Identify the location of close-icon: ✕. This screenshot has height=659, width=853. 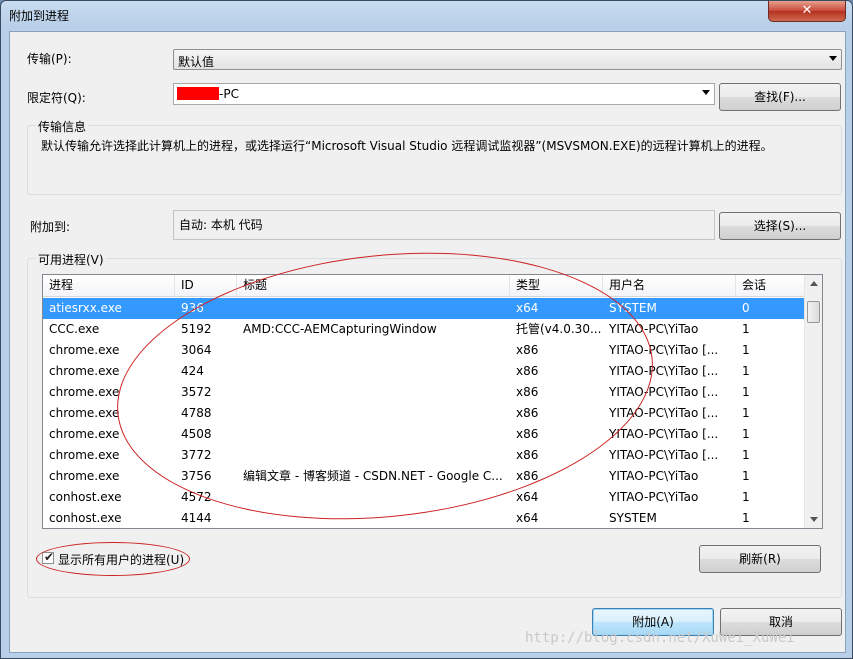
(807, 10).